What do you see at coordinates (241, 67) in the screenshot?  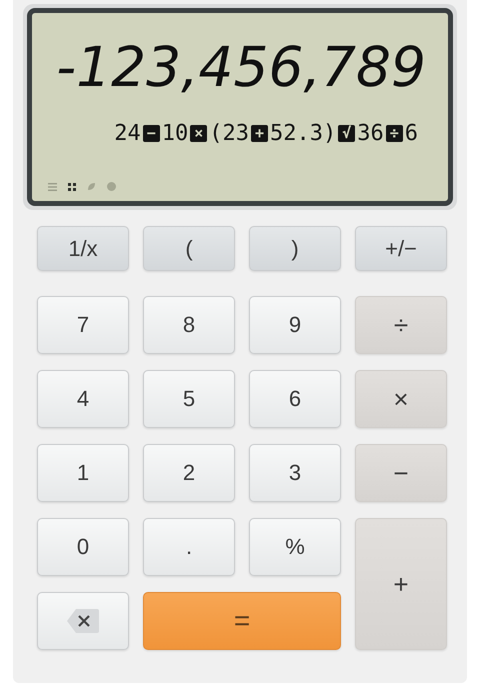 I see `result-value: -123,456,789` at bounding box center [241, 67].